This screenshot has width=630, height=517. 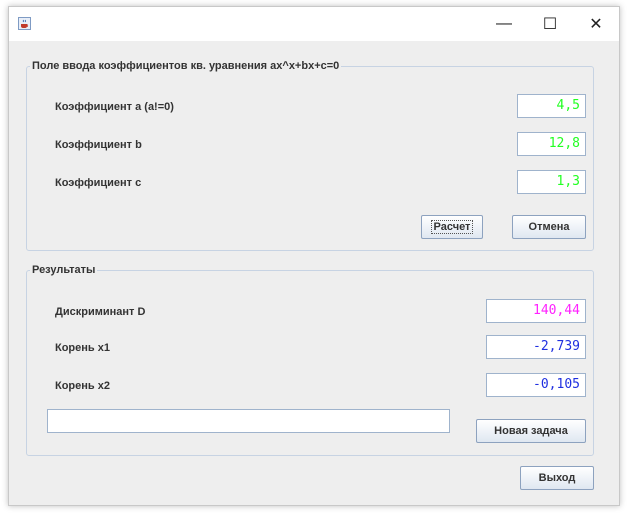 What do you see at coordinates (82, 348) in the screenshot?
I see `root-x1-label: Корень х1` at bounding box center [82, 348].